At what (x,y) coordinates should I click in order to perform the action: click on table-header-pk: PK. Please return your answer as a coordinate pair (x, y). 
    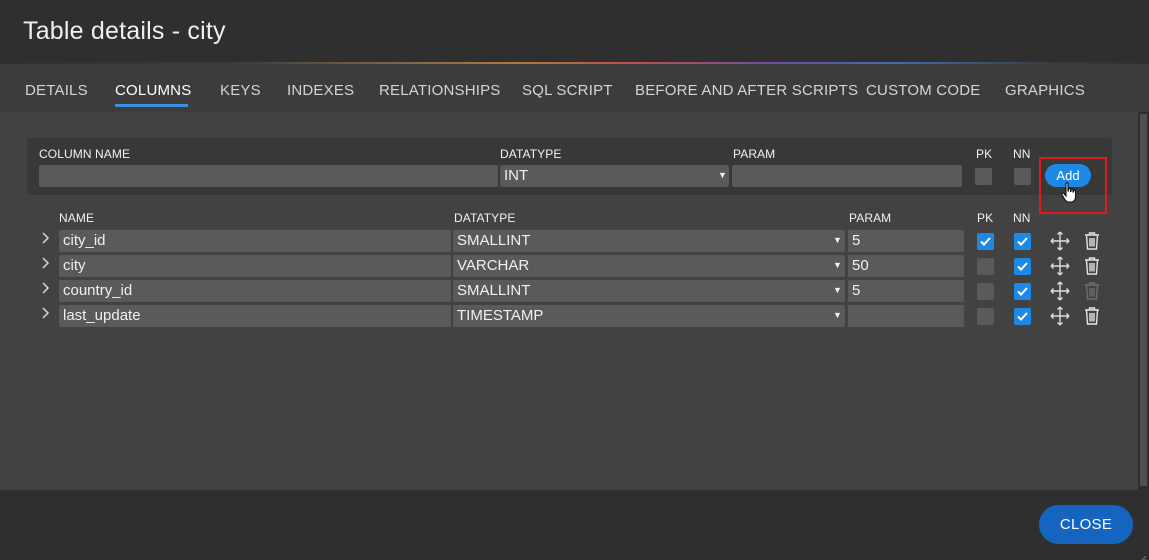
    Looking at the image, I should click on (985, 218).